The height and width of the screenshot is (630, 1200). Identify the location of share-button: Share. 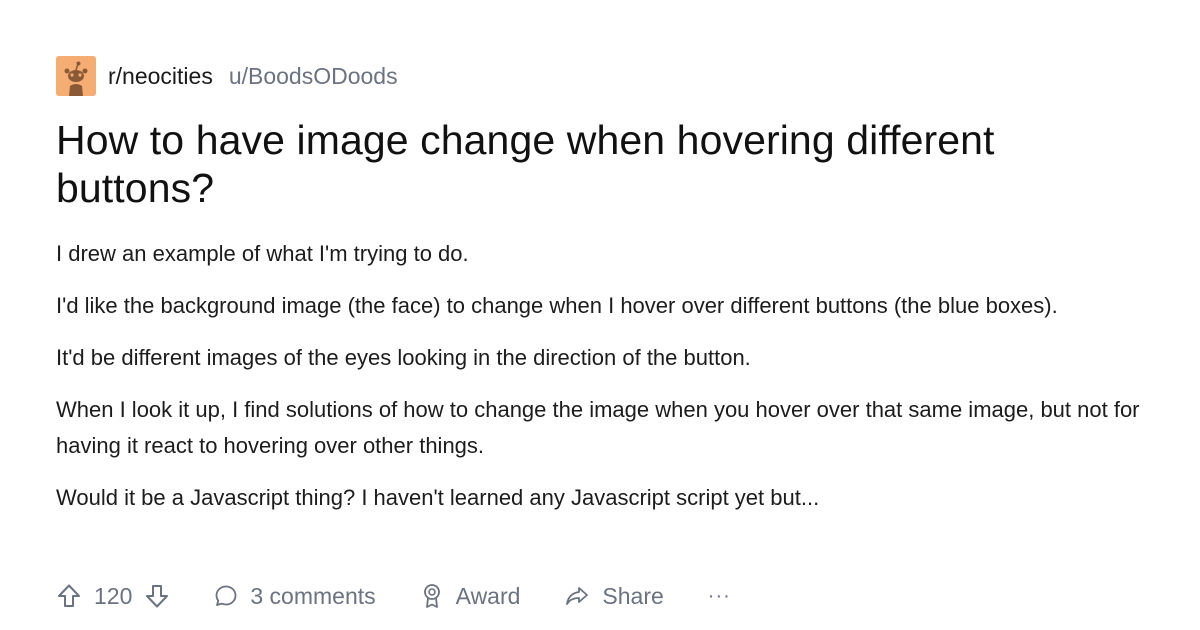
(614, 596).